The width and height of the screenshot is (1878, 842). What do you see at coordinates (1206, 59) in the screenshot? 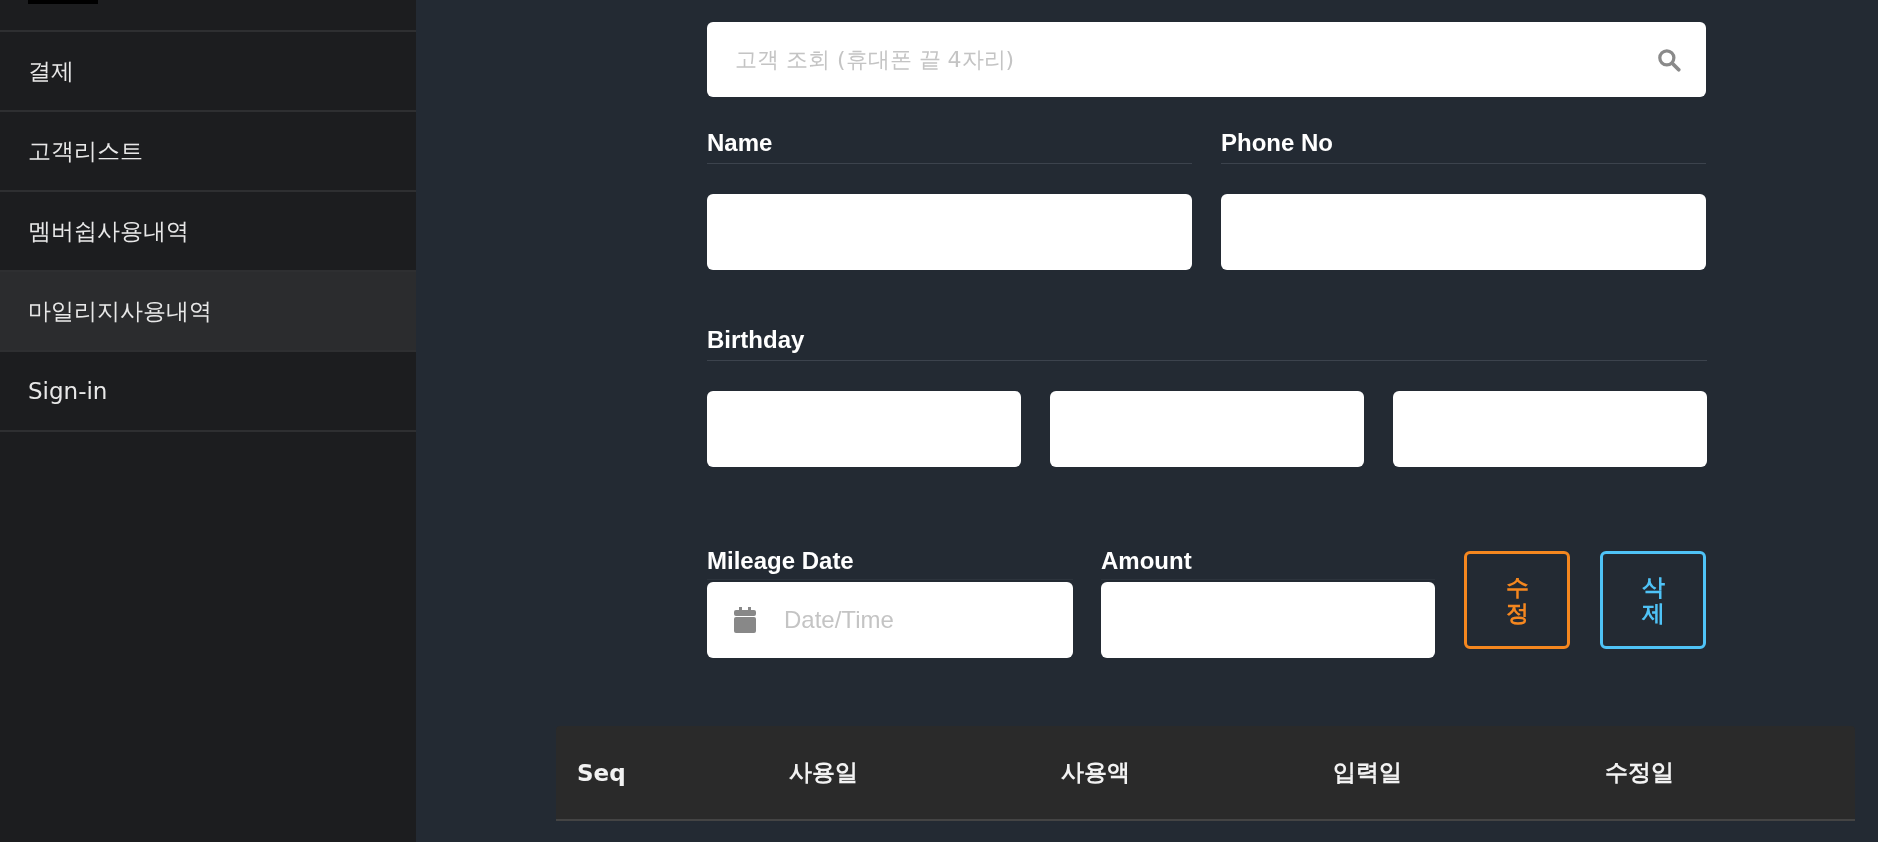
I see `search-field: 고객 조회 (휴대폰 끝 4자리)` at bounding box center [1206, 59].